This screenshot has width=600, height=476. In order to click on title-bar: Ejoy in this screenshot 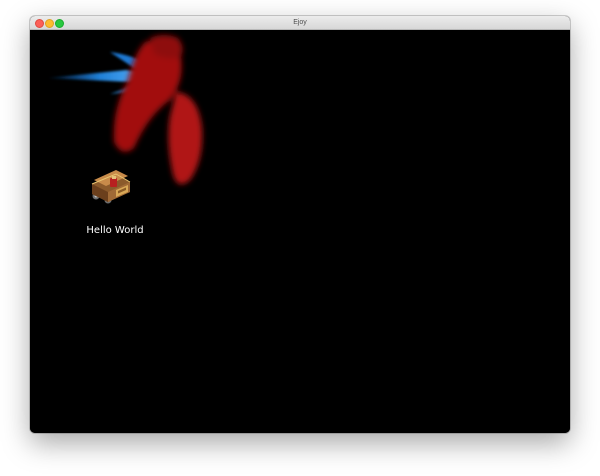, I will do `click(300, 23)`.